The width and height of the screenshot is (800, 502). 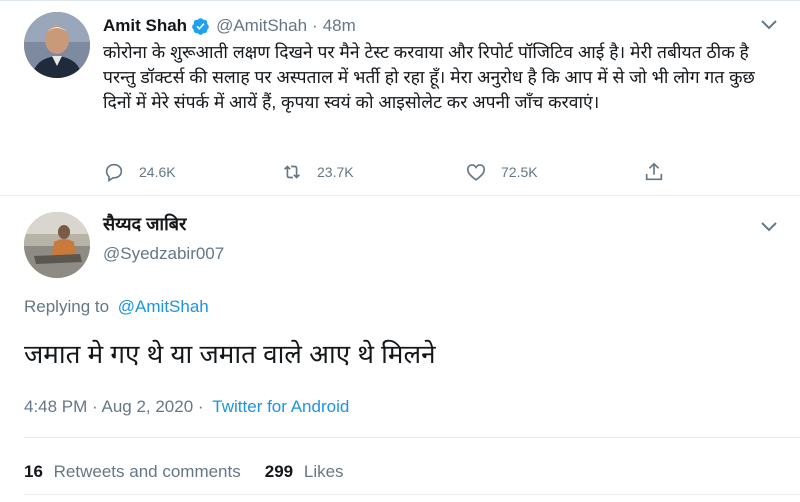 I want to click on reply-button: 24.6K, so click(x=139, y=172).